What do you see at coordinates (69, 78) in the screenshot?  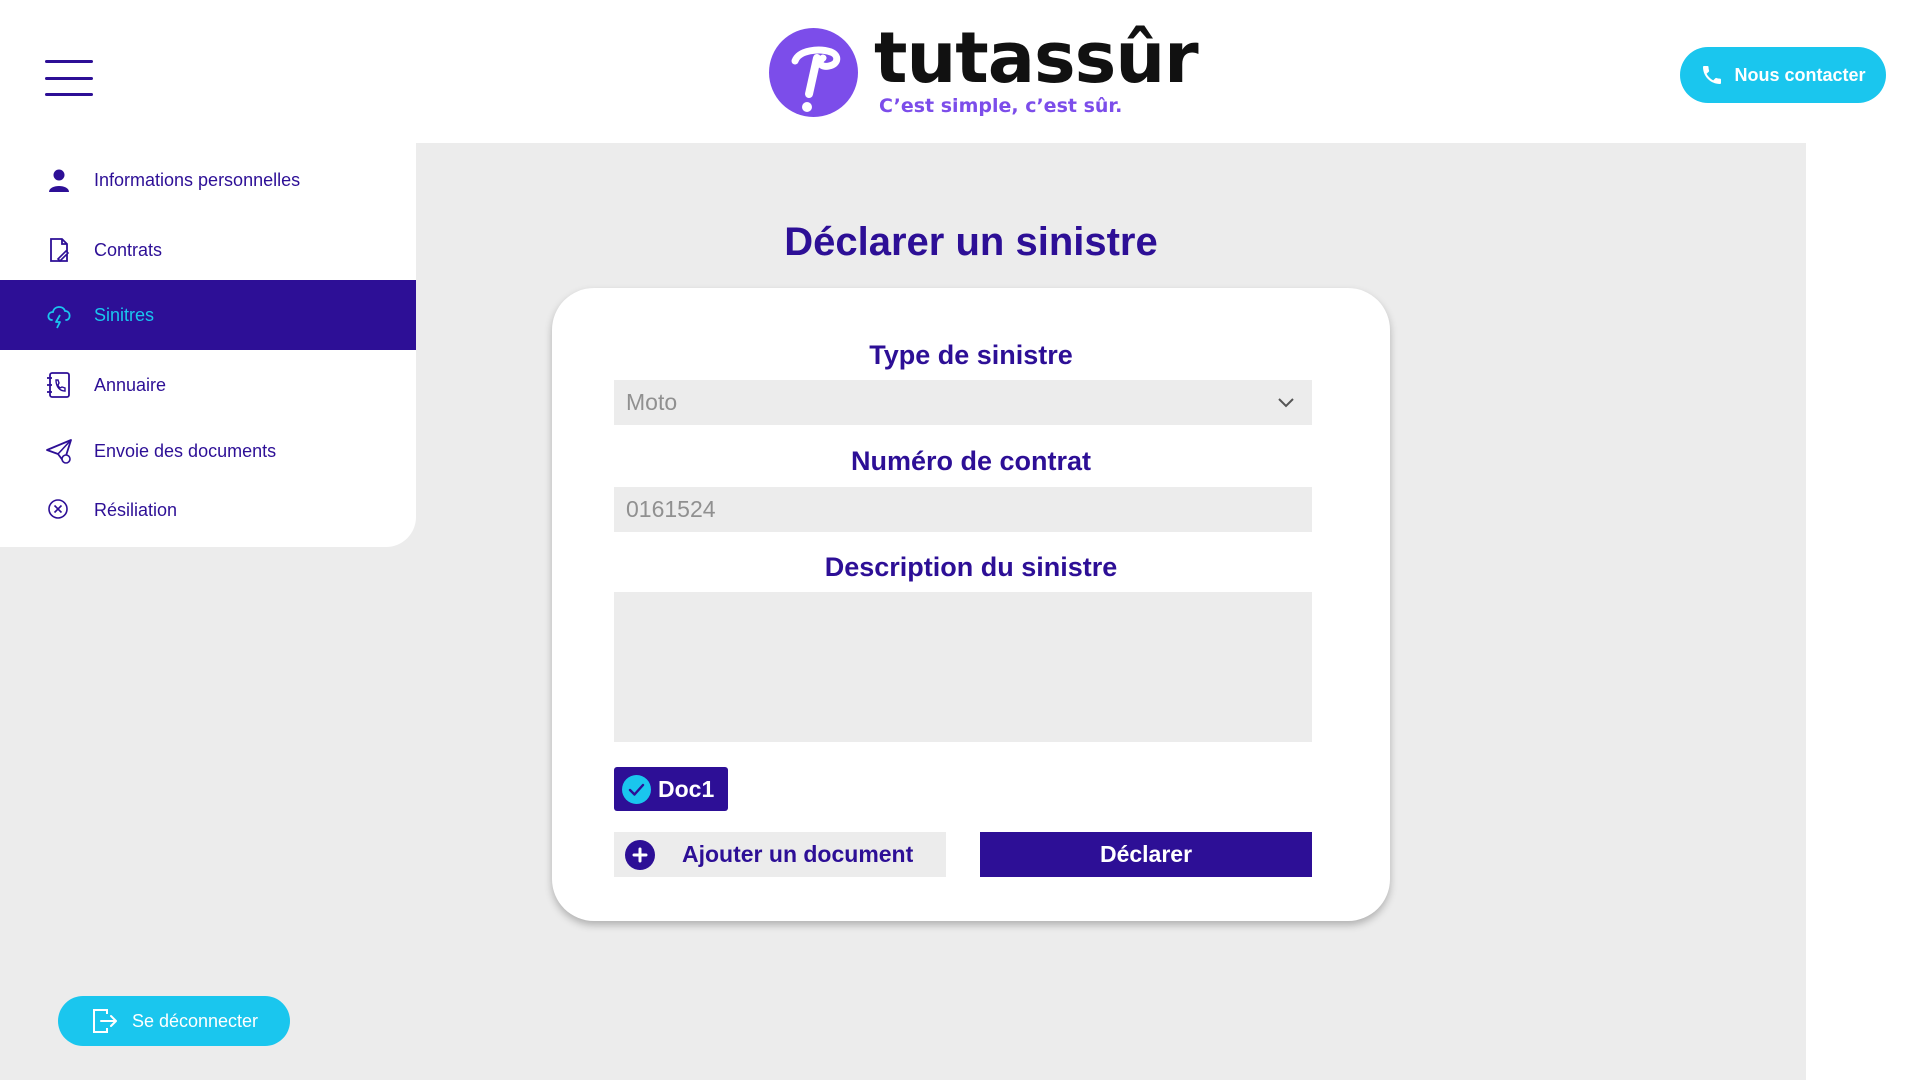 I see `menu-icon` at bounding box center [69, 78].